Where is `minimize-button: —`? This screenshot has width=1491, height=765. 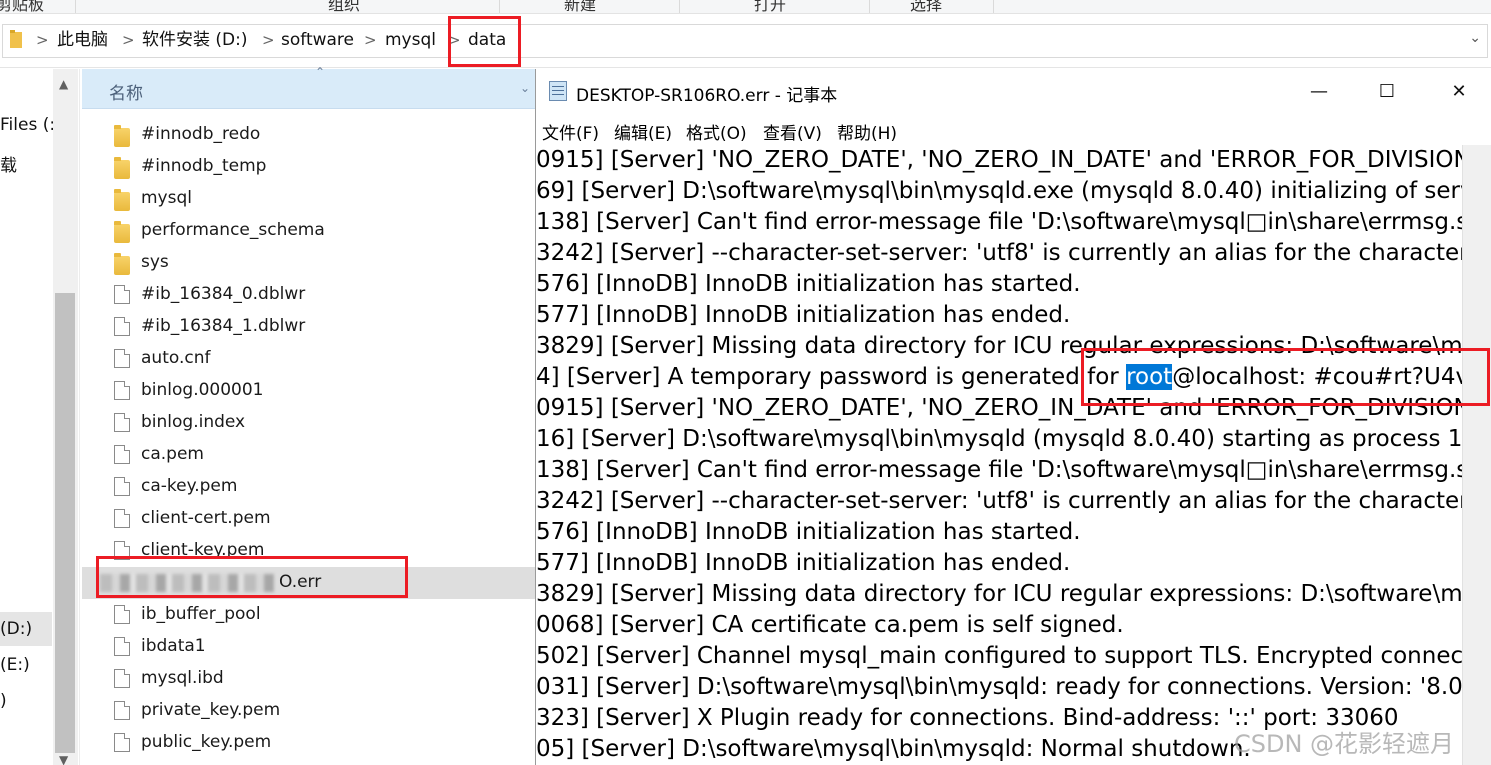 minimize-button: — is located at coordinates (1319, 92).